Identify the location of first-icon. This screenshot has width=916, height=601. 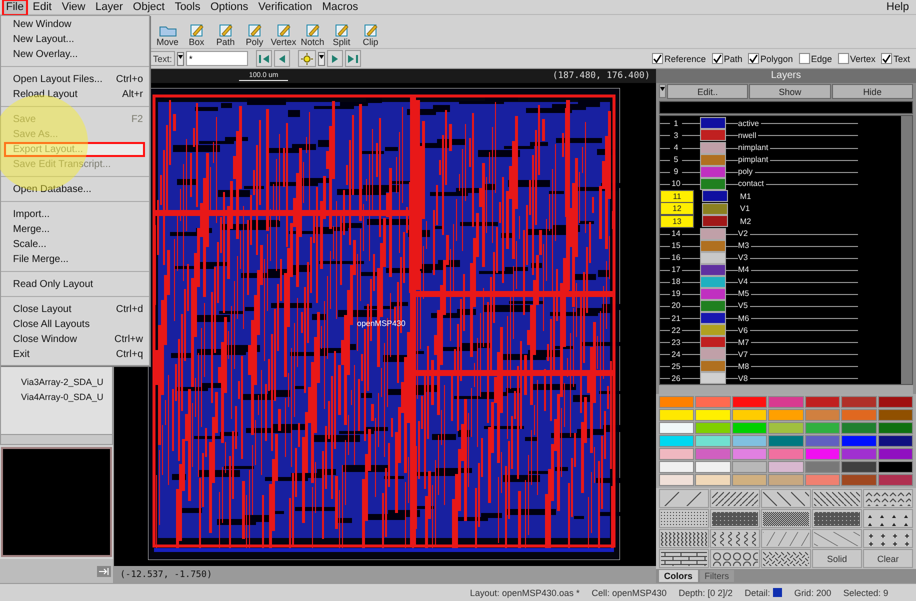
(264, 58).